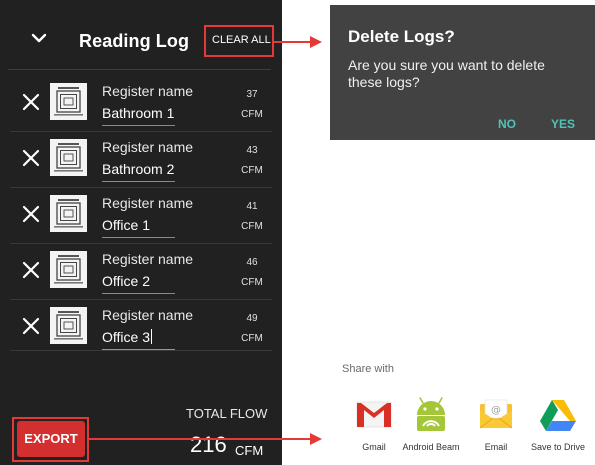 This screenshot has height=465, width=595. What do you see at coordinates (141, 158) in the screenshot?
I see `log-row: Register name Bathroom 2 43 CFM` at bounding box center [141, 158].